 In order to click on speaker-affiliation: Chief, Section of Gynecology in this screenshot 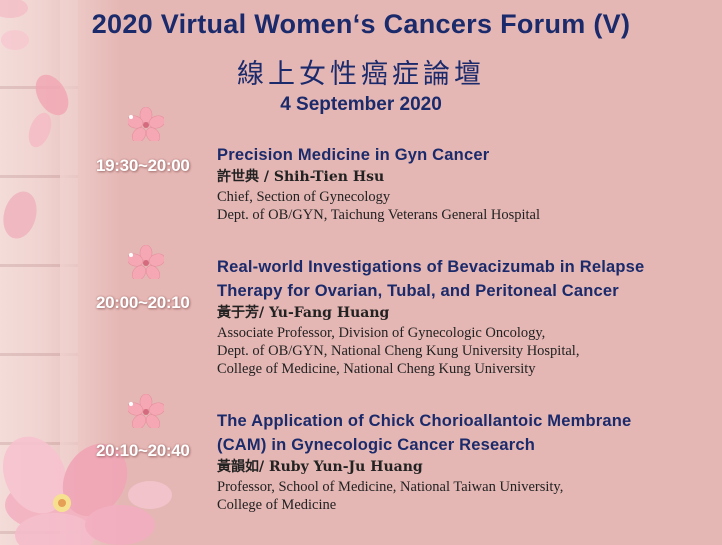, I will do `click(304, 197)`.